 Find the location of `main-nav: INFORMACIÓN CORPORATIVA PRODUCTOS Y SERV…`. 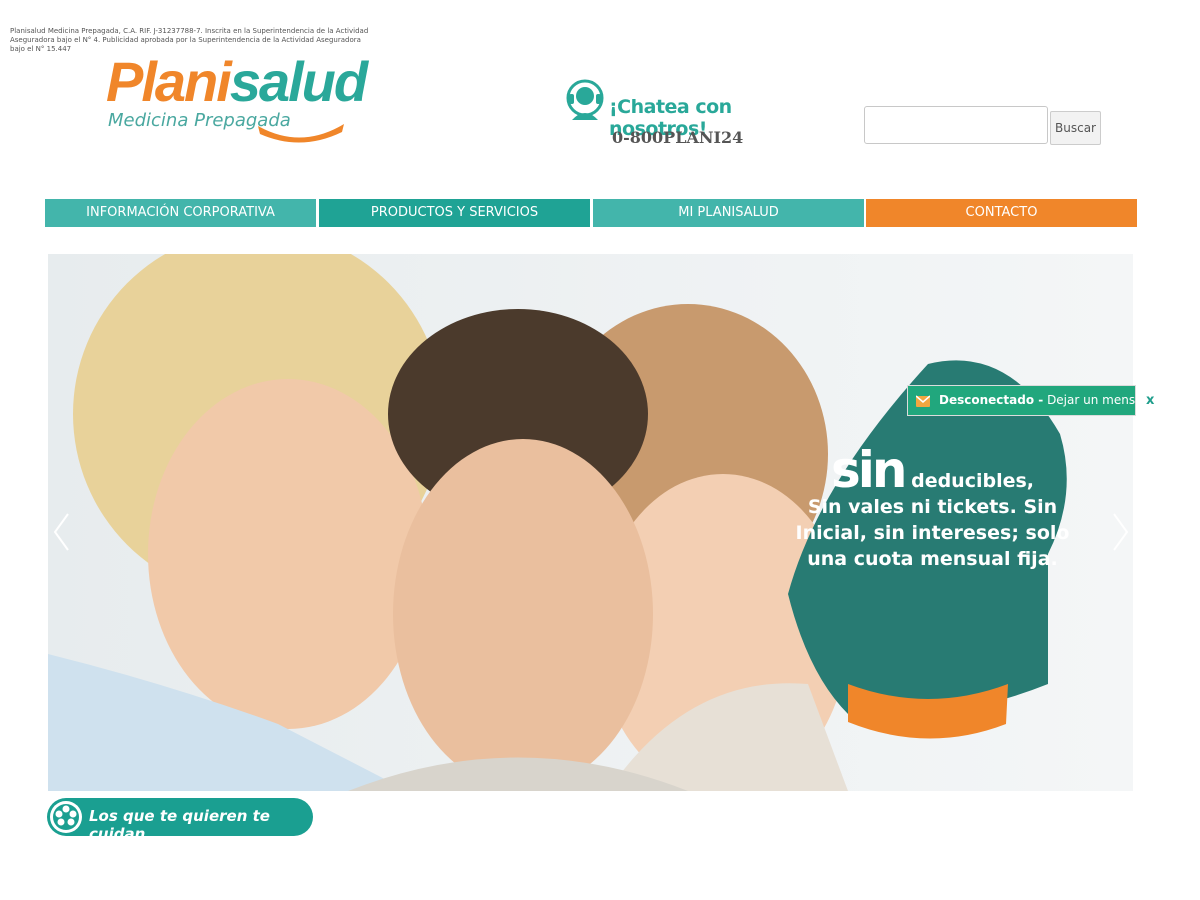

main-nav: INFORMACIÓN CORPORATIVA PRODUCTOS Y SERV… is located at coordinates (591, 213).